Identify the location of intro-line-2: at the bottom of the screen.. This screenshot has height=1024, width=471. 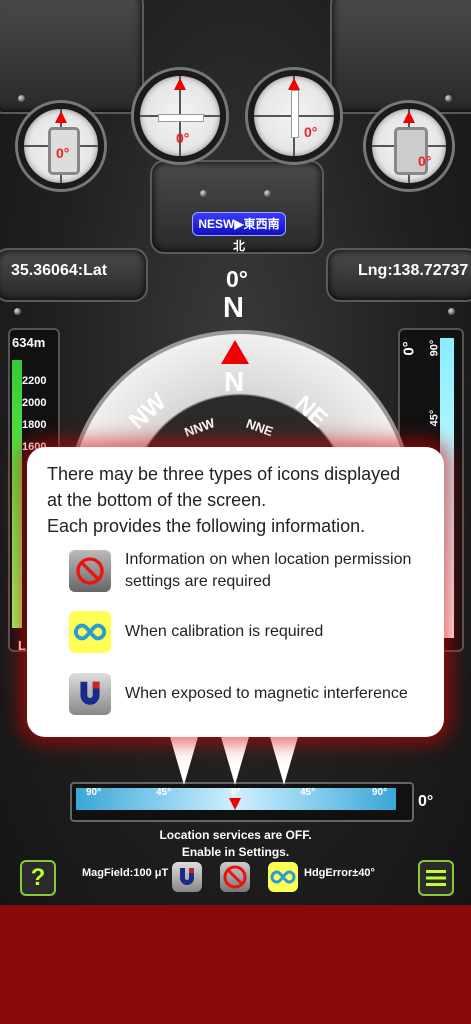
(157, 500).